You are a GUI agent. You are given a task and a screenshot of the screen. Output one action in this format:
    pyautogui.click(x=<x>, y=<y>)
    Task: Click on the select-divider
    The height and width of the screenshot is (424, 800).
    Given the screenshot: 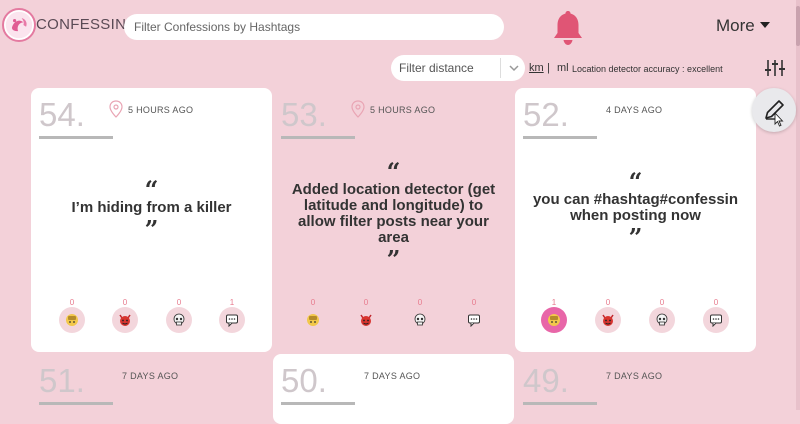 What is the action you would take?
    pyautogui.click(x=500, y=68)
    